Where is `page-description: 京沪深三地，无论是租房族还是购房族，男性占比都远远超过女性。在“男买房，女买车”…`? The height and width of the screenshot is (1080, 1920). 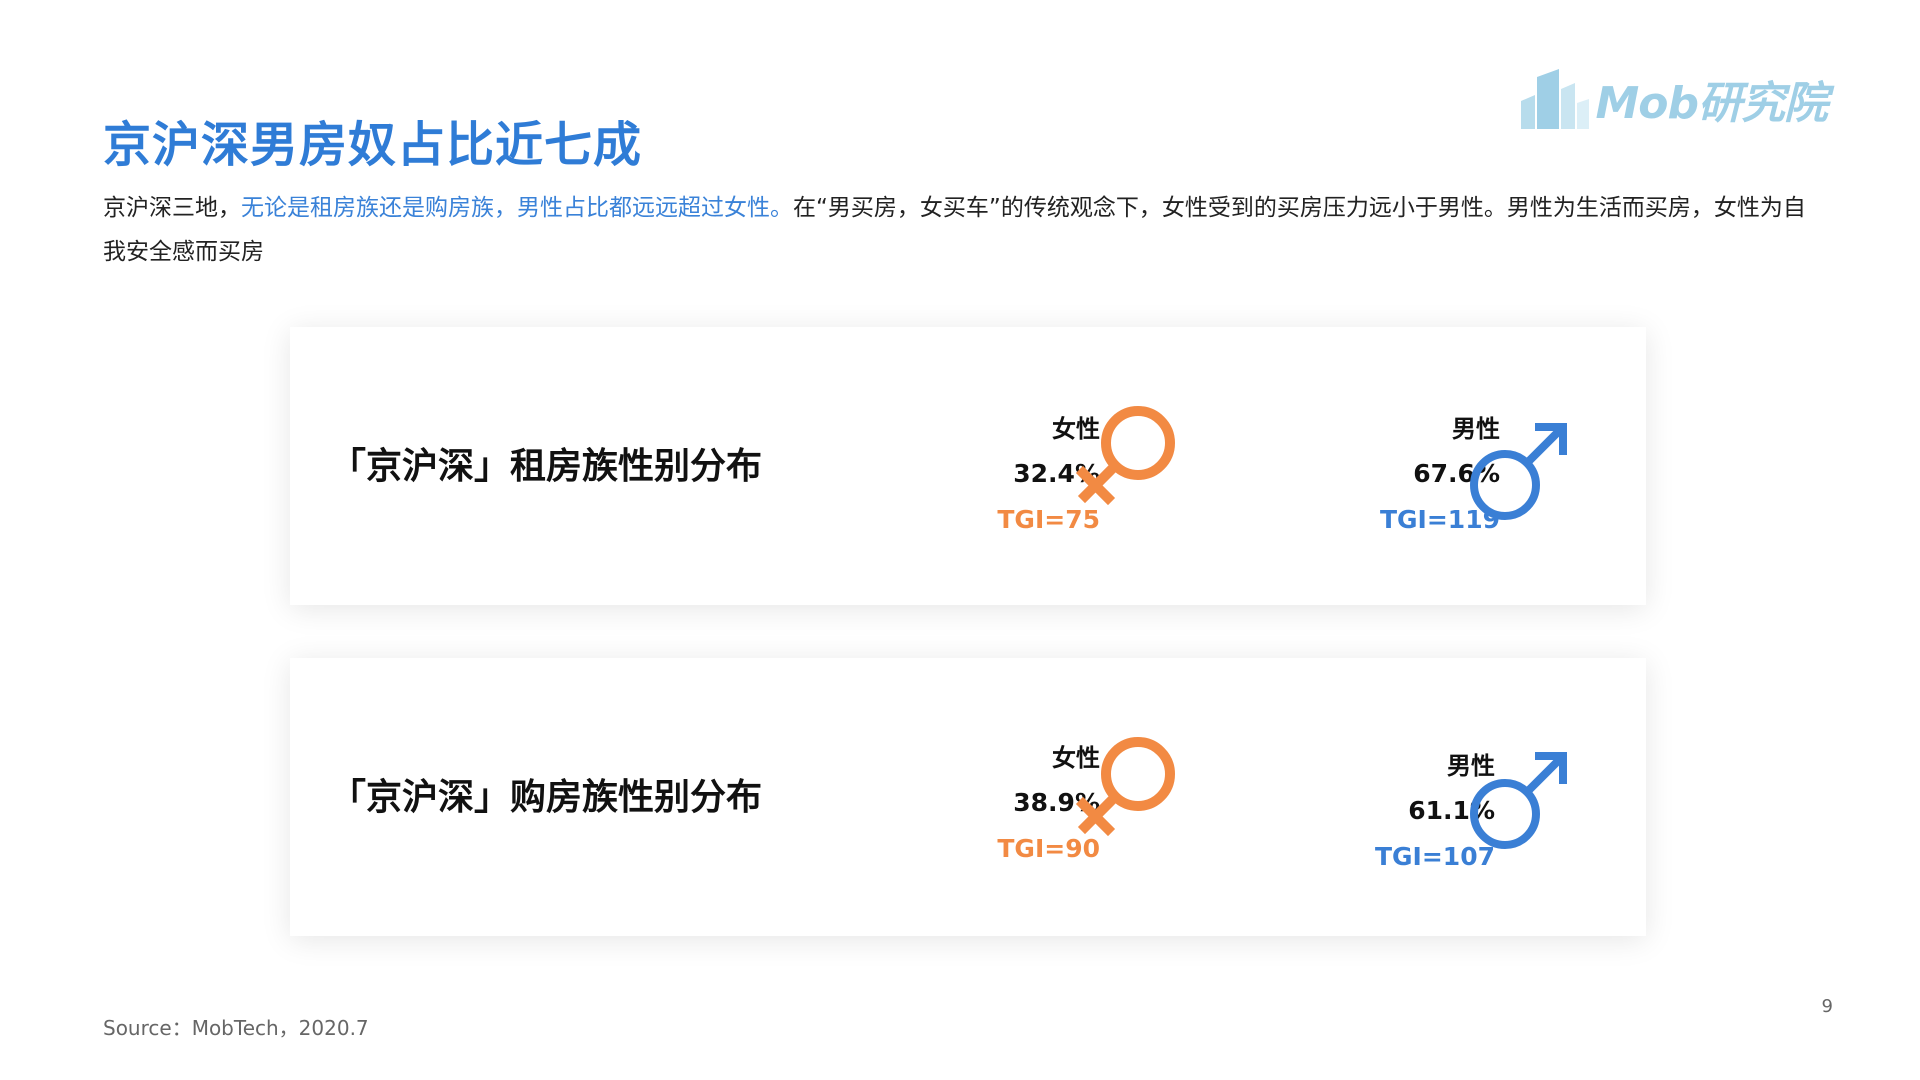
page-description: 京沪深三地，无论是租房族还是购房族，男性占比都远远超过女性。在“男买房，女买车”… is located at coordinates (963, 230).